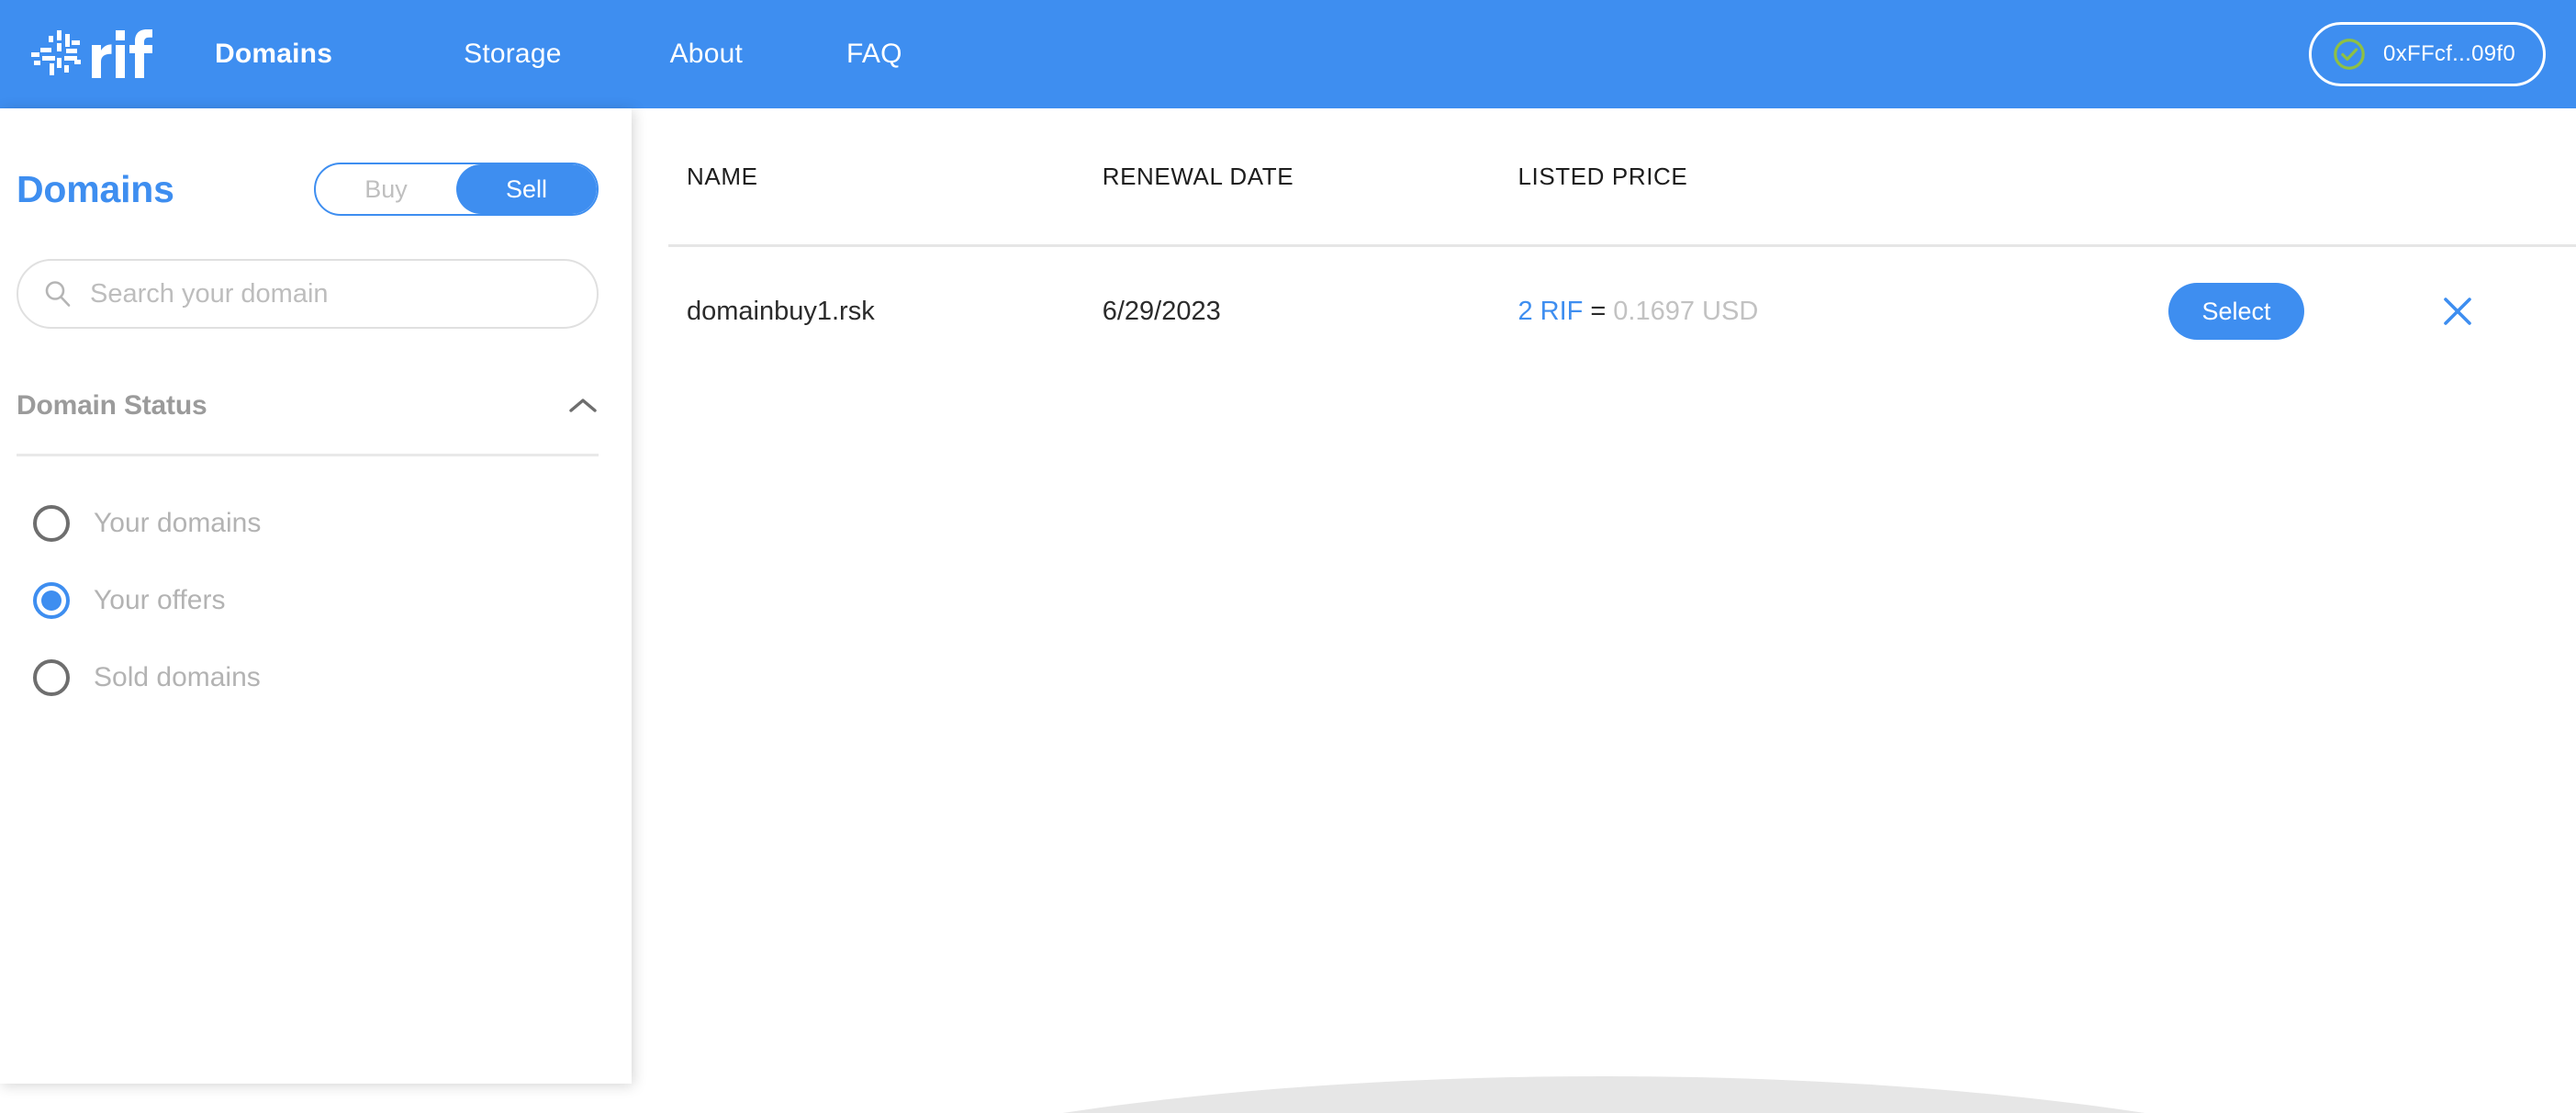  I want to click on search-icon, so click(58, 294).